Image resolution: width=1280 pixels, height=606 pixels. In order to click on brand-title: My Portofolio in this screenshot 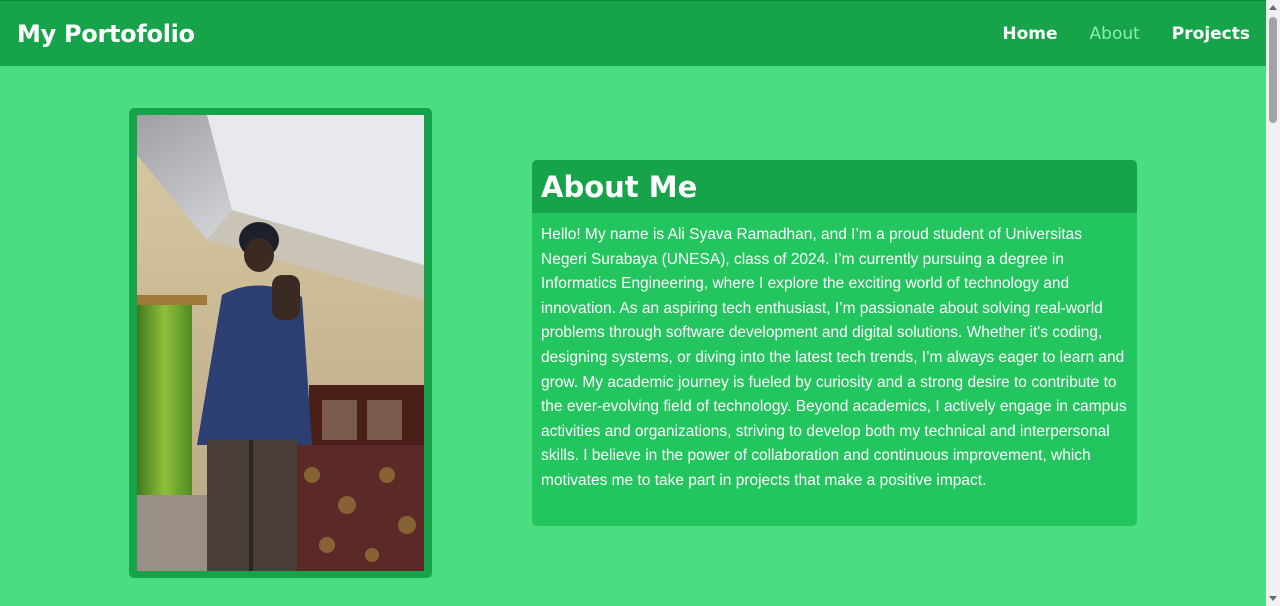, I will do `click(106, 34)`.